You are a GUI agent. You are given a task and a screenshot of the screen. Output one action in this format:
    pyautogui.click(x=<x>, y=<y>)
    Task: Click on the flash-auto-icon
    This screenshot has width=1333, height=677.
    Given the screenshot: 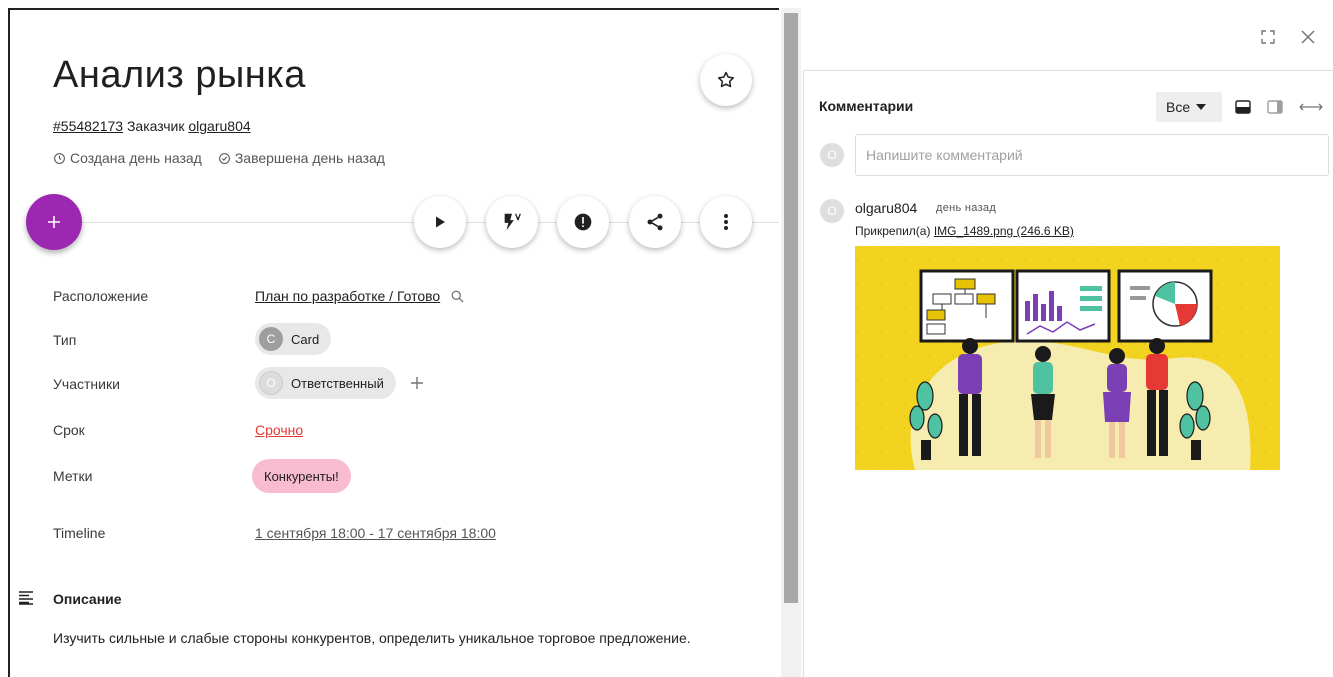 What is the action you would take?
    pyautogui.click(x=512, y=222)
    